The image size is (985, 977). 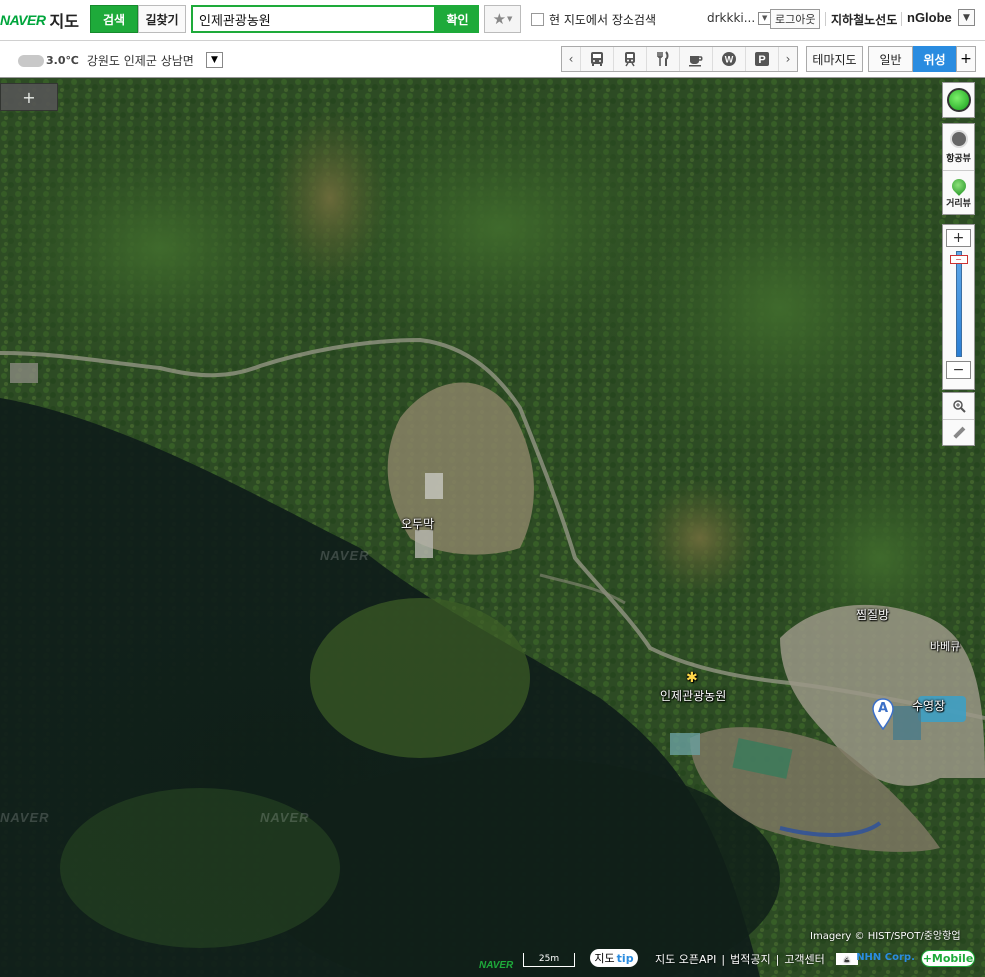 I want to click on weather-info: 3.0℃ 강원도 인제군 상남면, so click(x=106, y=60).